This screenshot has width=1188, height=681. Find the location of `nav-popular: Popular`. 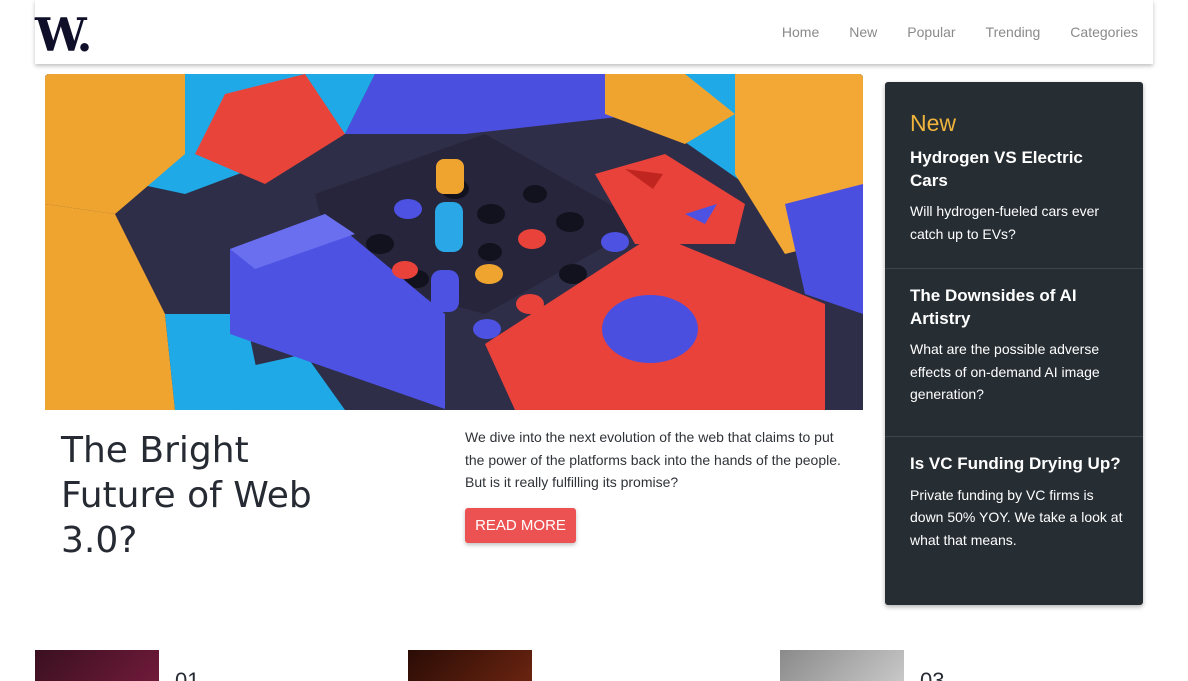

nav-popular: Popular is located at coordinates (931, 32).